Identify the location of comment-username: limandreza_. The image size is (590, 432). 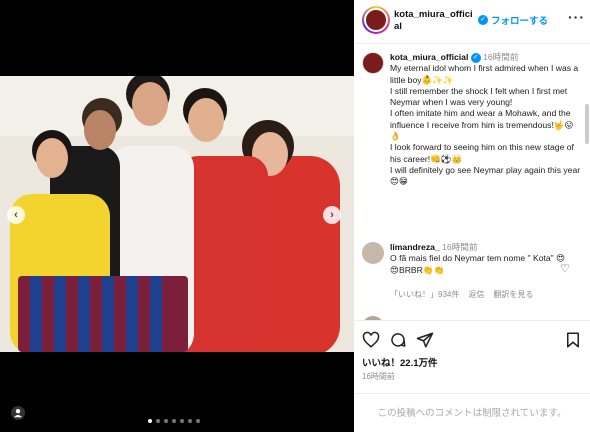
(415, 247).